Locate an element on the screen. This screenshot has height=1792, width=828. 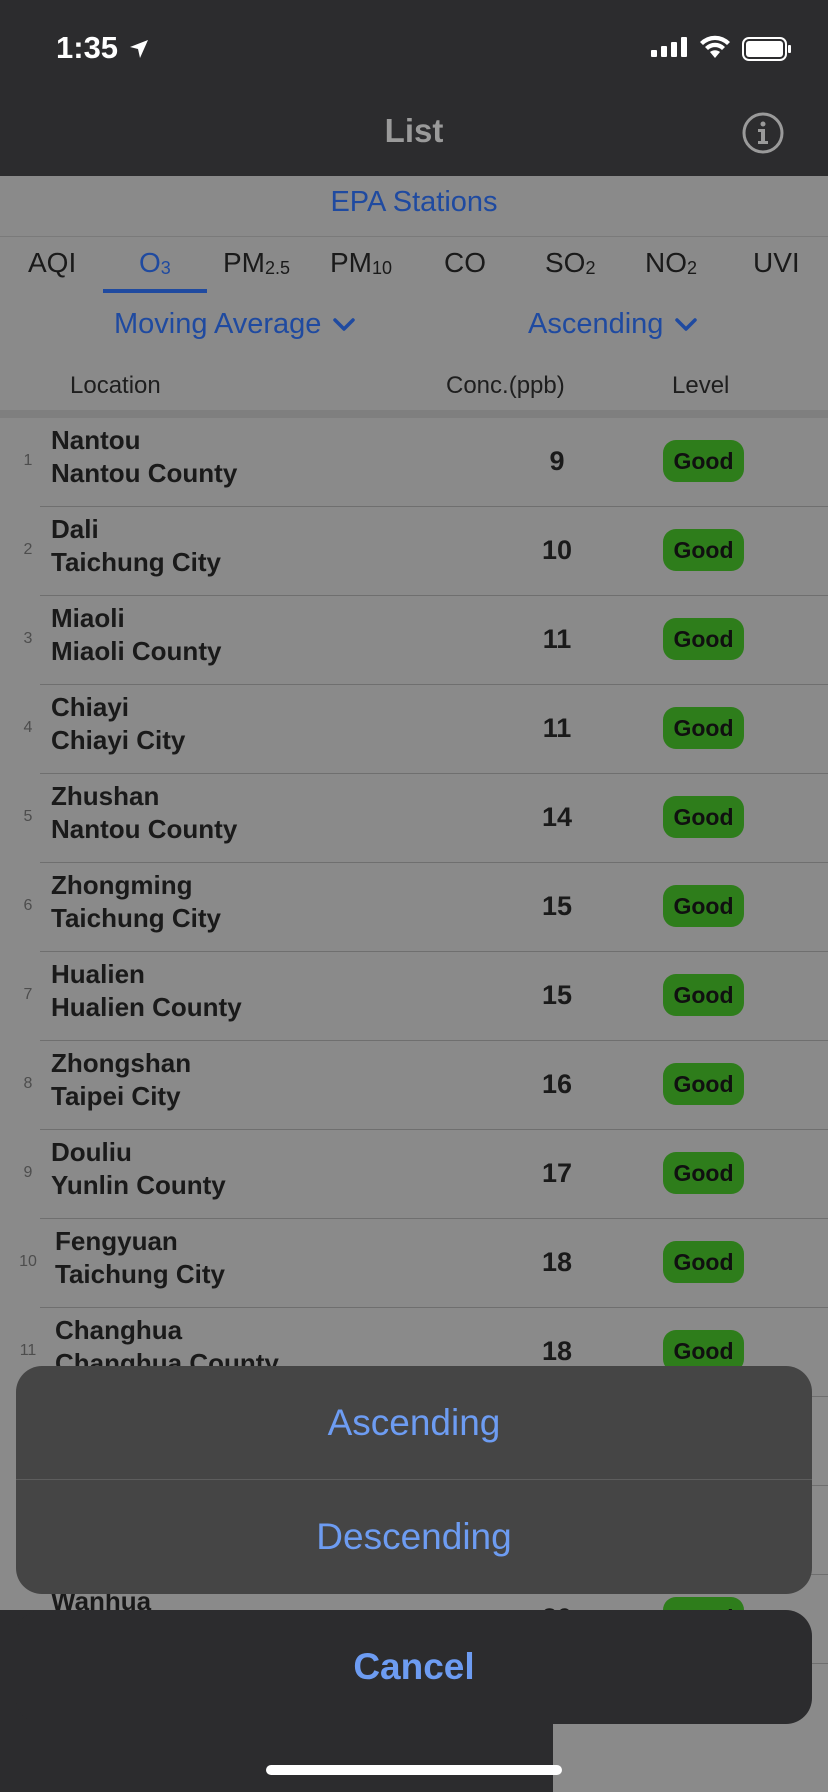
table-row: 10 Fengyuan Taichung City 18 Good is located at coordinates (423, 1263).